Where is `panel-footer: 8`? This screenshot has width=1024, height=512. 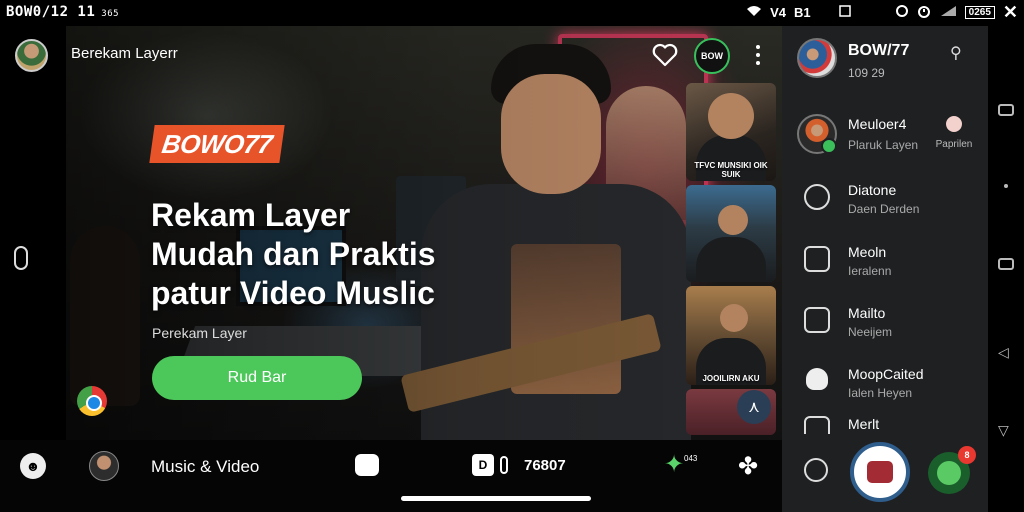
panel-footer: 8 is located at coordinates (885, 473).